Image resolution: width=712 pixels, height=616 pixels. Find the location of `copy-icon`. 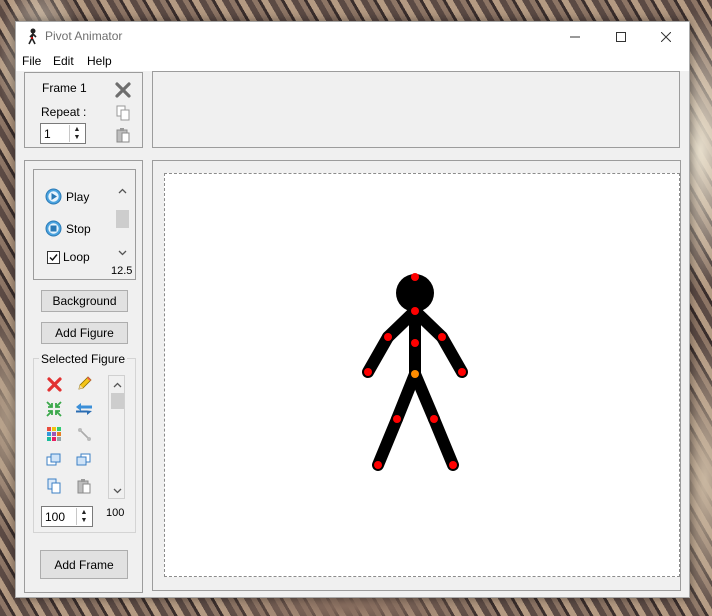

copy-icon is located at coordinates (123, 113).